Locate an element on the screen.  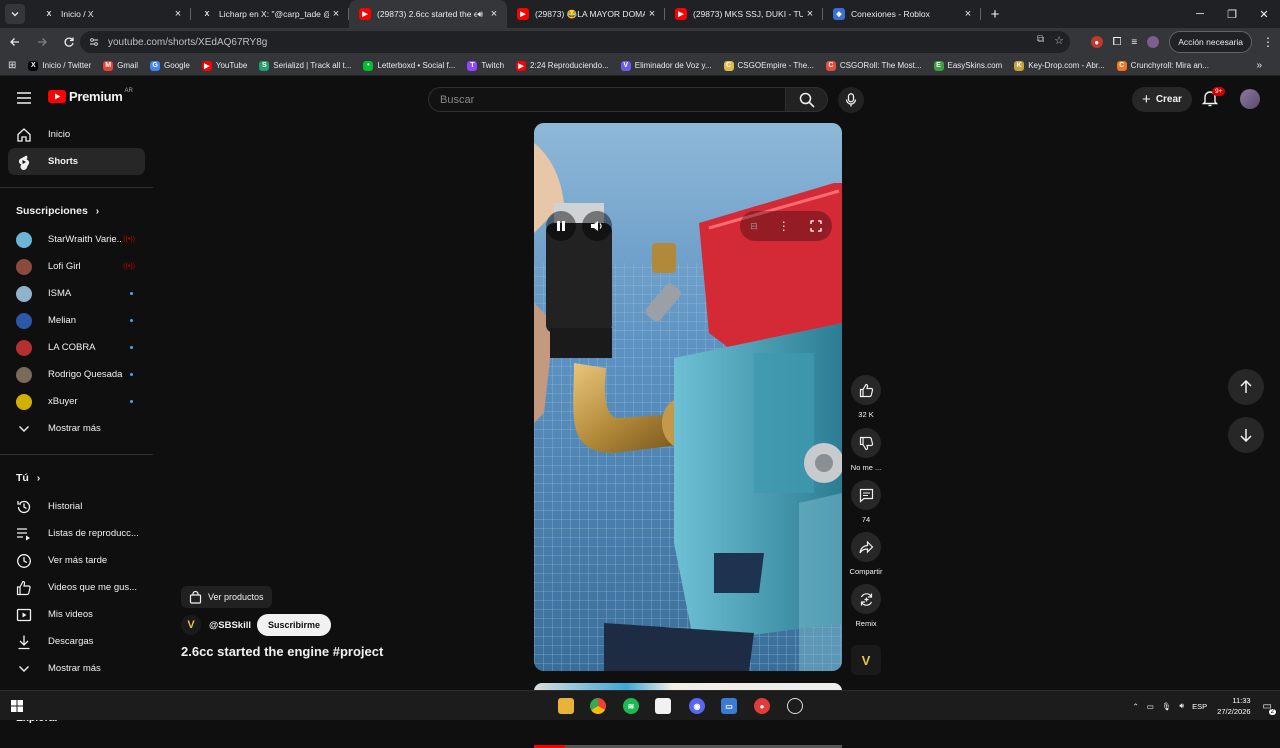
apps-grid-icon: ⊞ is located at coordinates (12, 65).